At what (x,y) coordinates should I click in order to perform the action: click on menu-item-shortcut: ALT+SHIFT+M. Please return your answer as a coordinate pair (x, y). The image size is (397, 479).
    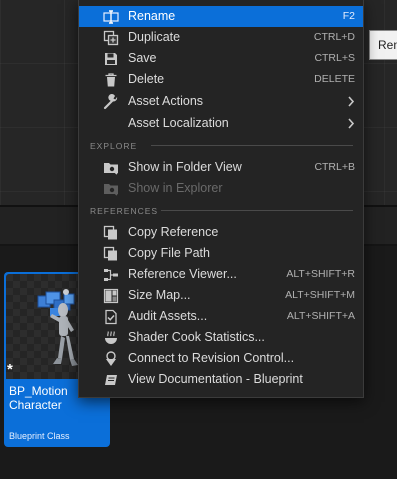
    Looking at the image, I should click on (320, 295).